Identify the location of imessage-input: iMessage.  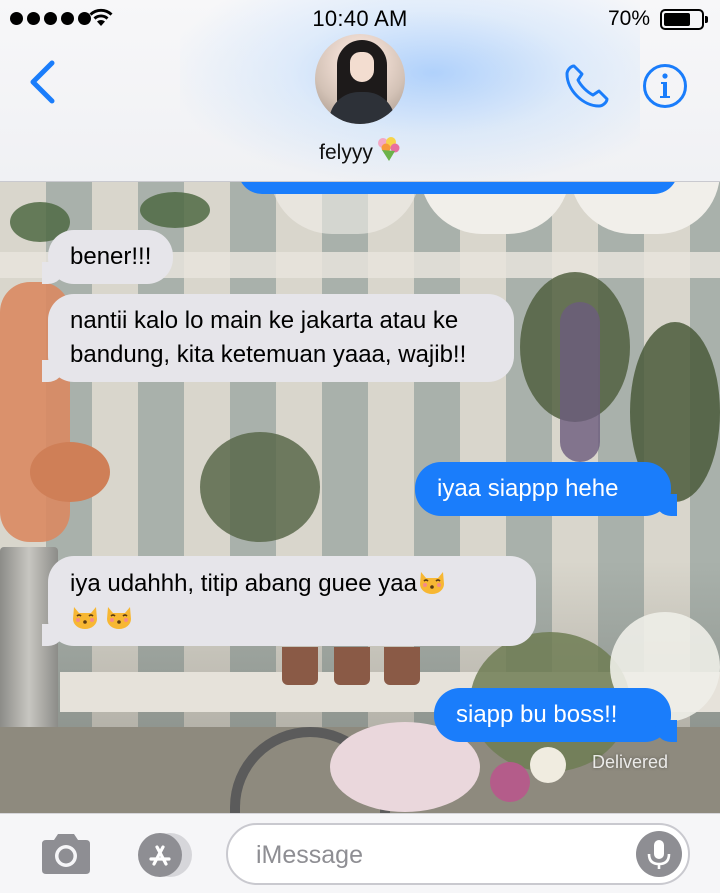
(458, 854).